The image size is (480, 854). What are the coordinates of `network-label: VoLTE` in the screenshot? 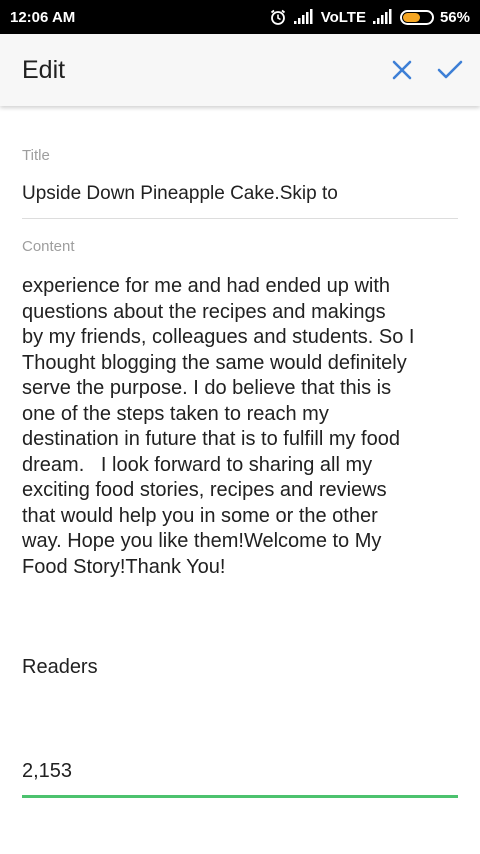 It's located at (343, 17).